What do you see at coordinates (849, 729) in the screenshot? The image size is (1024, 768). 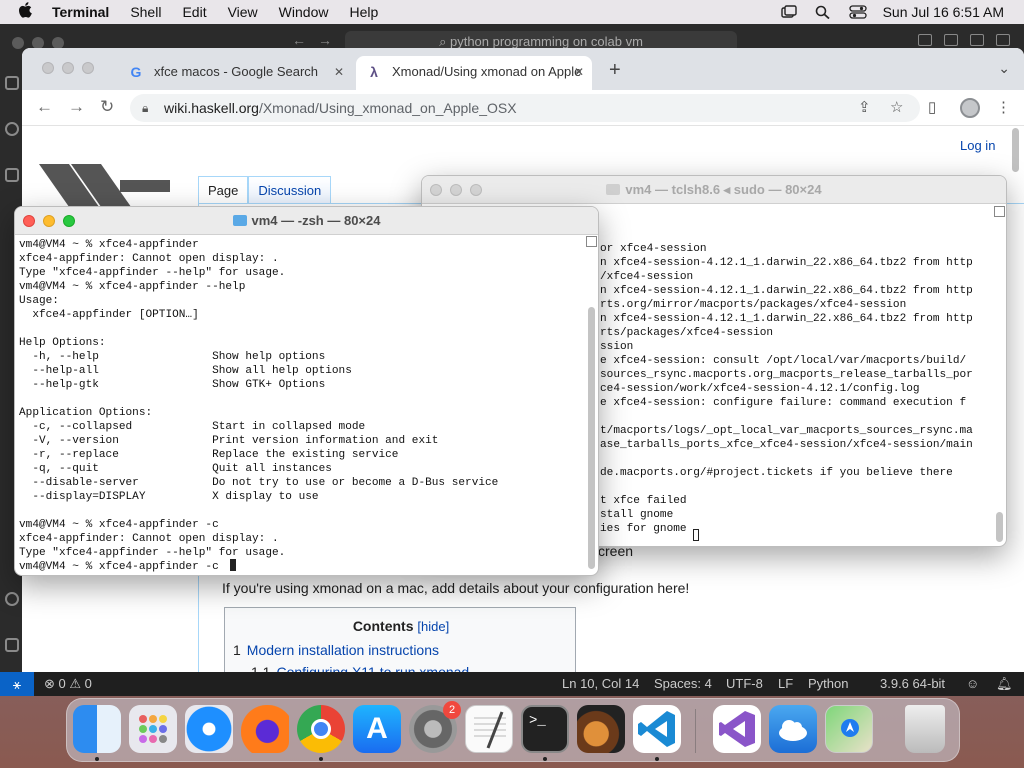 I see `maps-icon` at bounding box center [849, 729].